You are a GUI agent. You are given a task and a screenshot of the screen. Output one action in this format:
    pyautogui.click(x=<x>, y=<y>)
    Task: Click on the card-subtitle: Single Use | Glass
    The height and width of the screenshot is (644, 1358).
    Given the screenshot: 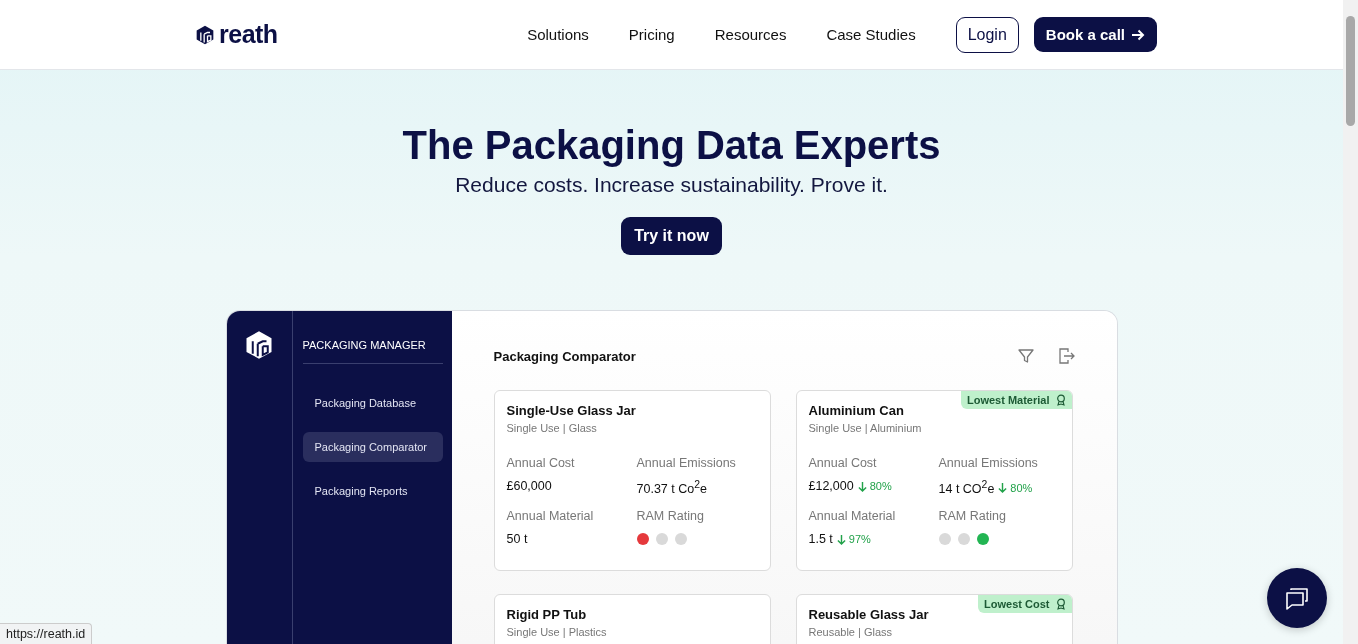 What is the action you would take?
    pyautogui.click(x=552, y=428)
    